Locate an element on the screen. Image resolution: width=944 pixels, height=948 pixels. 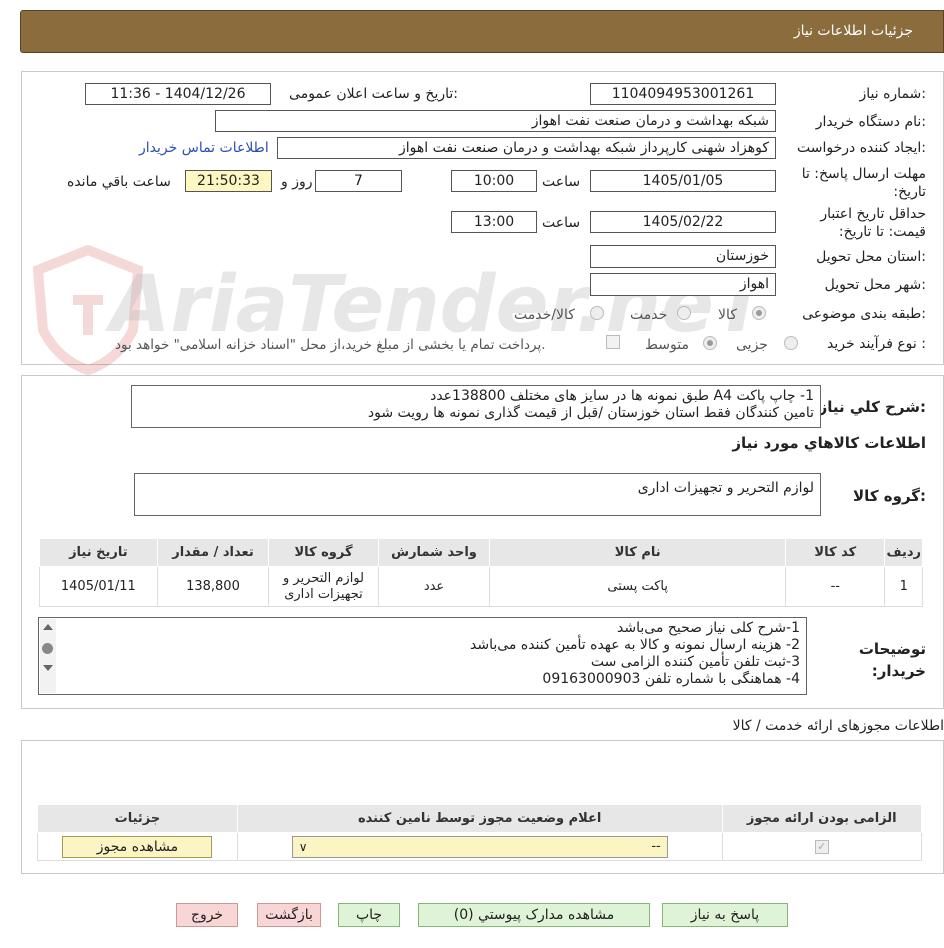
cell-group: لوازم التحریر و تجهیزات اداری is located at coordinates (323, 586).